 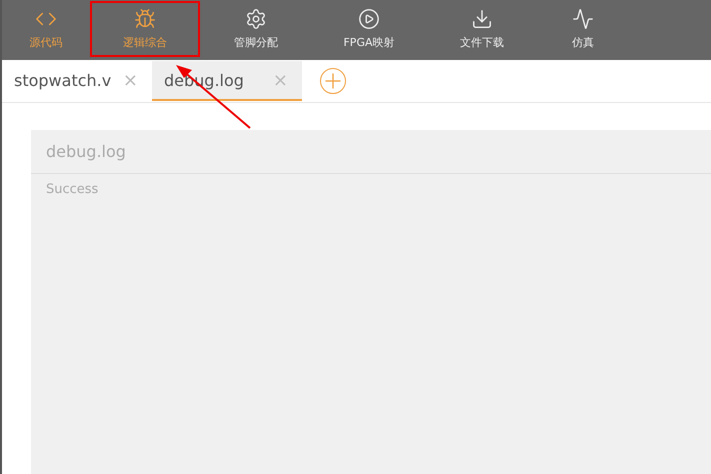 What do you see at coordinates (256, 19) in the screenshot?
I see `settings-icon` at bounding box center [256, 19].